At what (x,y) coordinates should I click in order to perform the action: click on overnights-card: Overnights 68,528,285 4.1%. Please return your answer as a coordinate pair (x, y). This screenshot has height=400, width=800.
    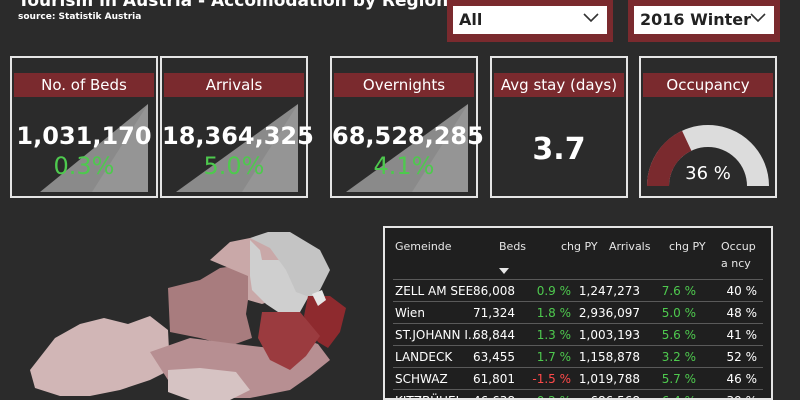
    Looking at the image, I should click on (407, 127).